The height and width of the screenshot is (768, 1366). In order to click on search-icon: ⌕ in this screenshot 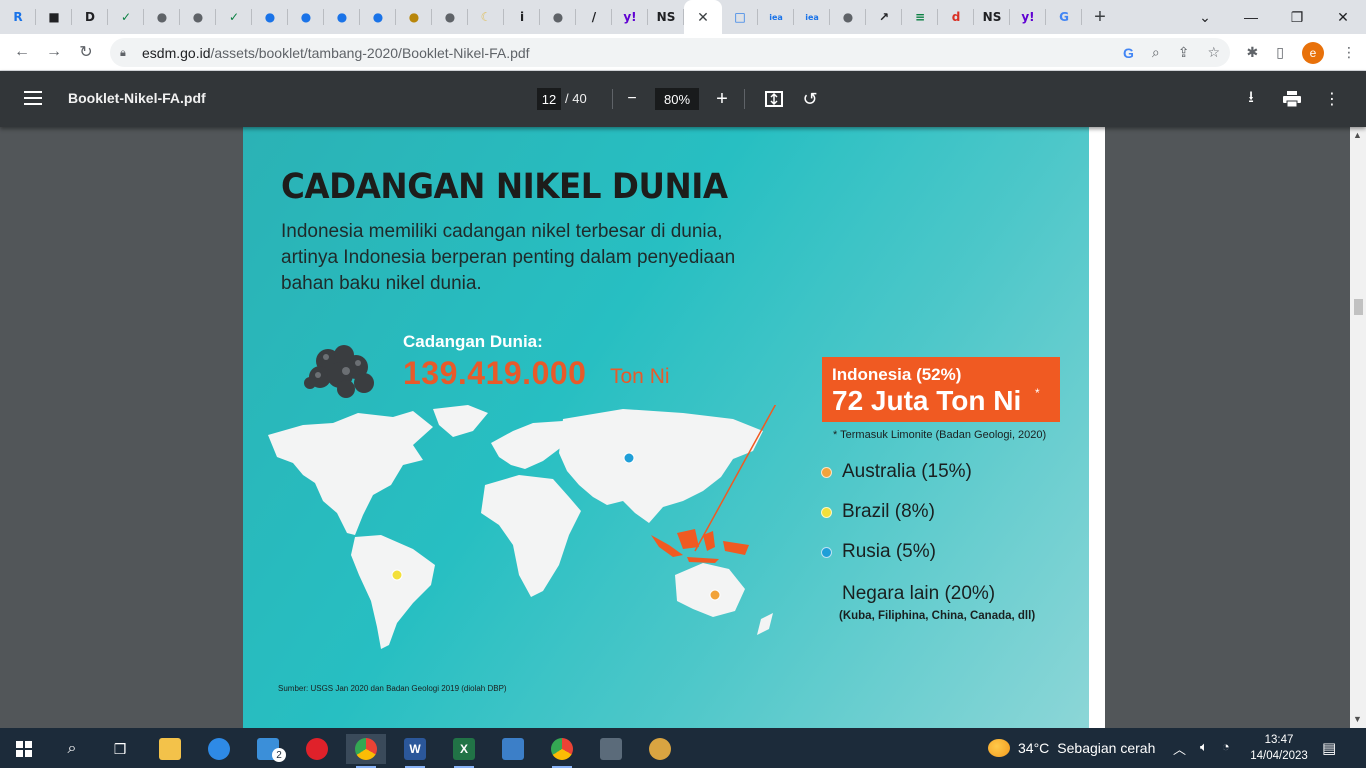, I will do `click(72, 749)`.